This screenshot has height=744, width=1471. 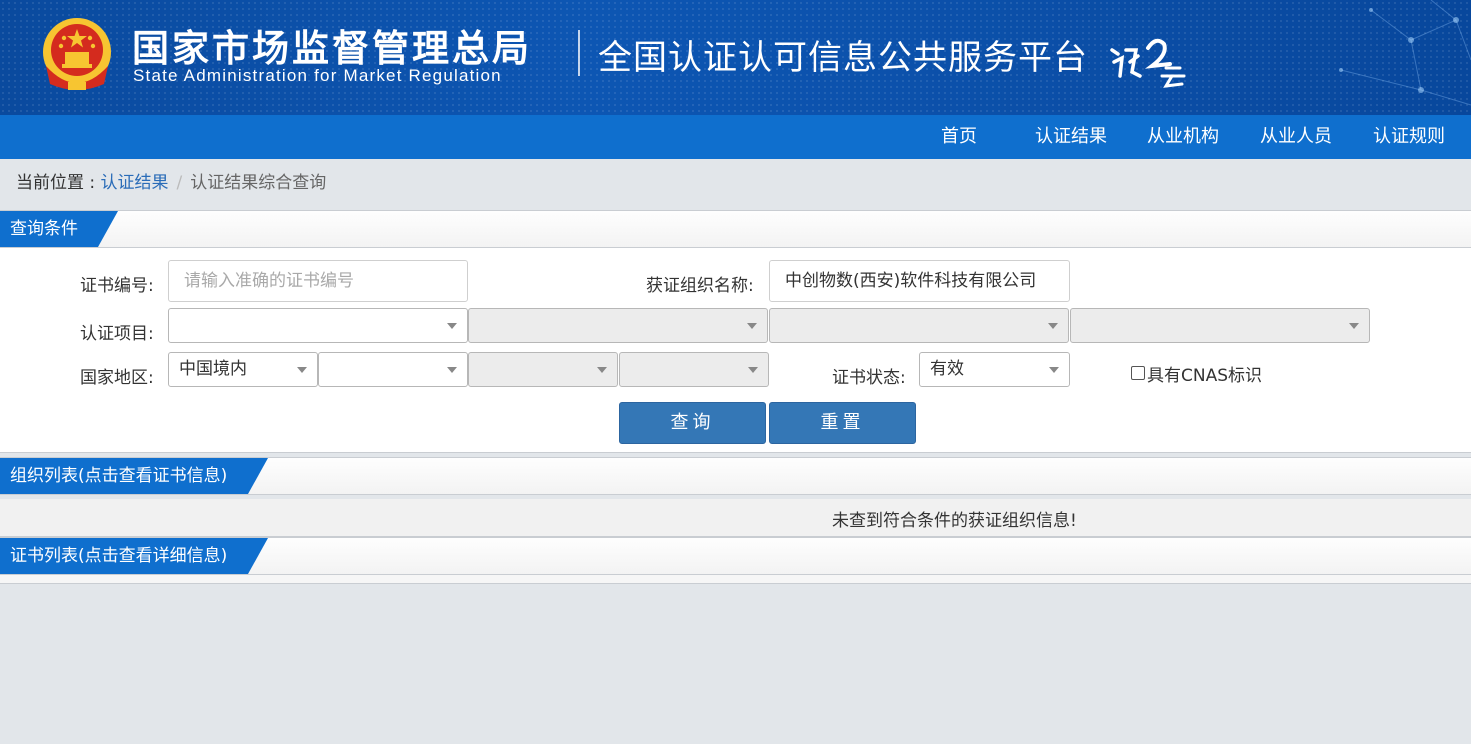 I want to click on nav-cert-results: 认证结果, so click(x=1071, y=137).